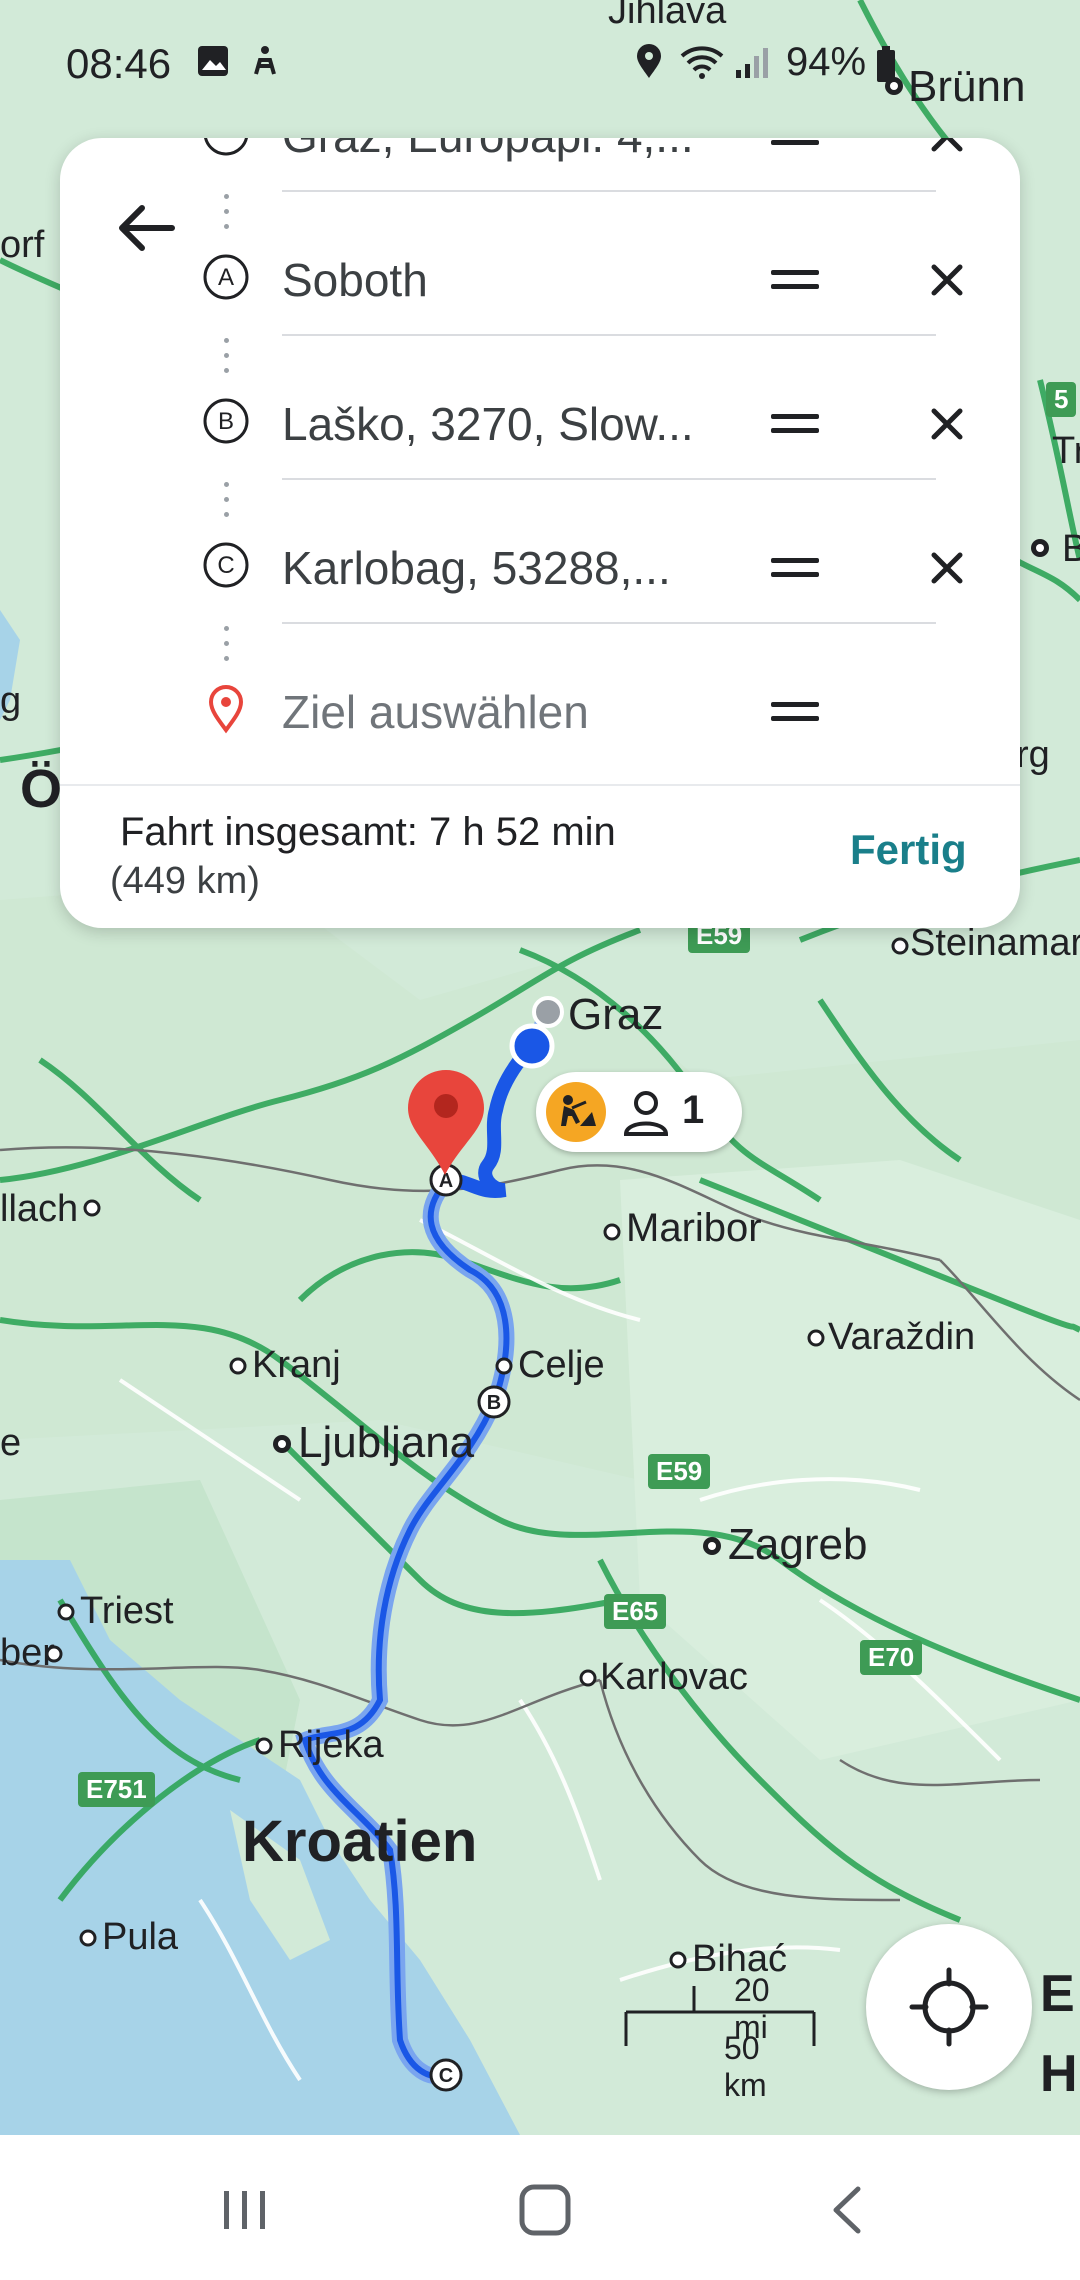  I want to click on battery-icon, so click(886, 64).